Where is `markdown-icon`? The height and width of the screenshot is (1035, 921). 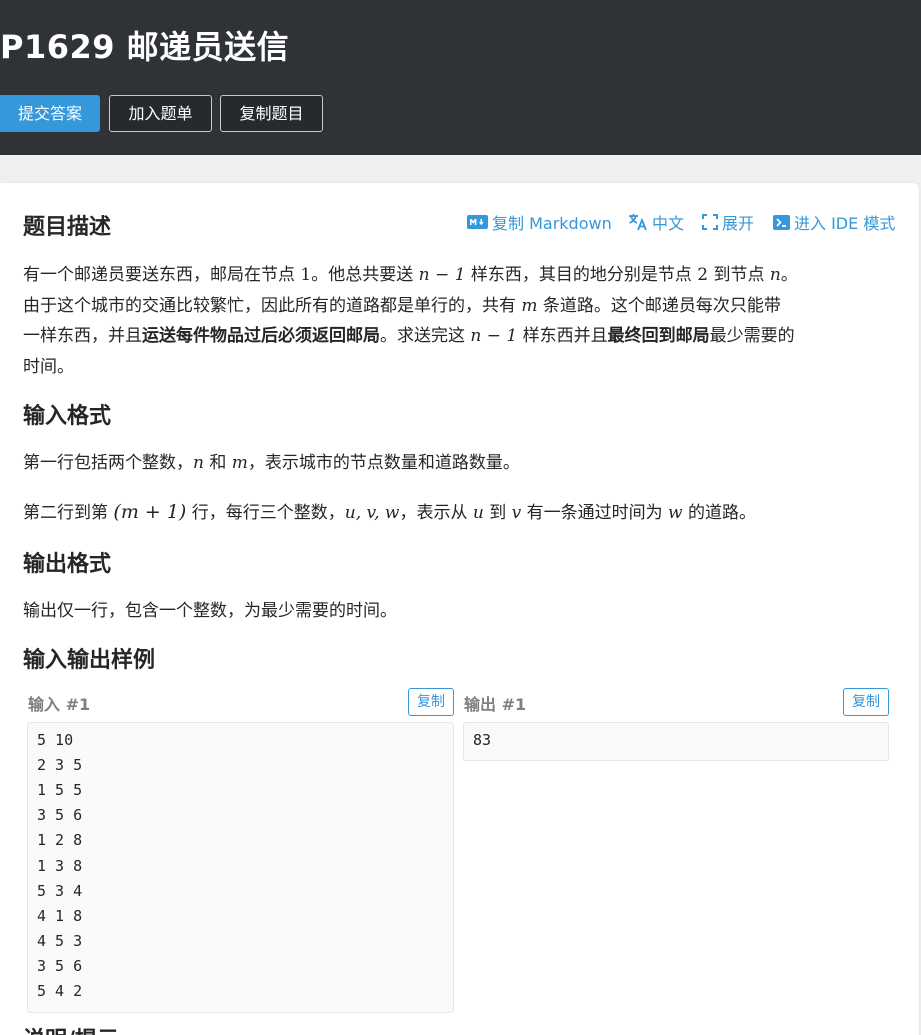 markdown-icon is located at coordinates (477, 222).